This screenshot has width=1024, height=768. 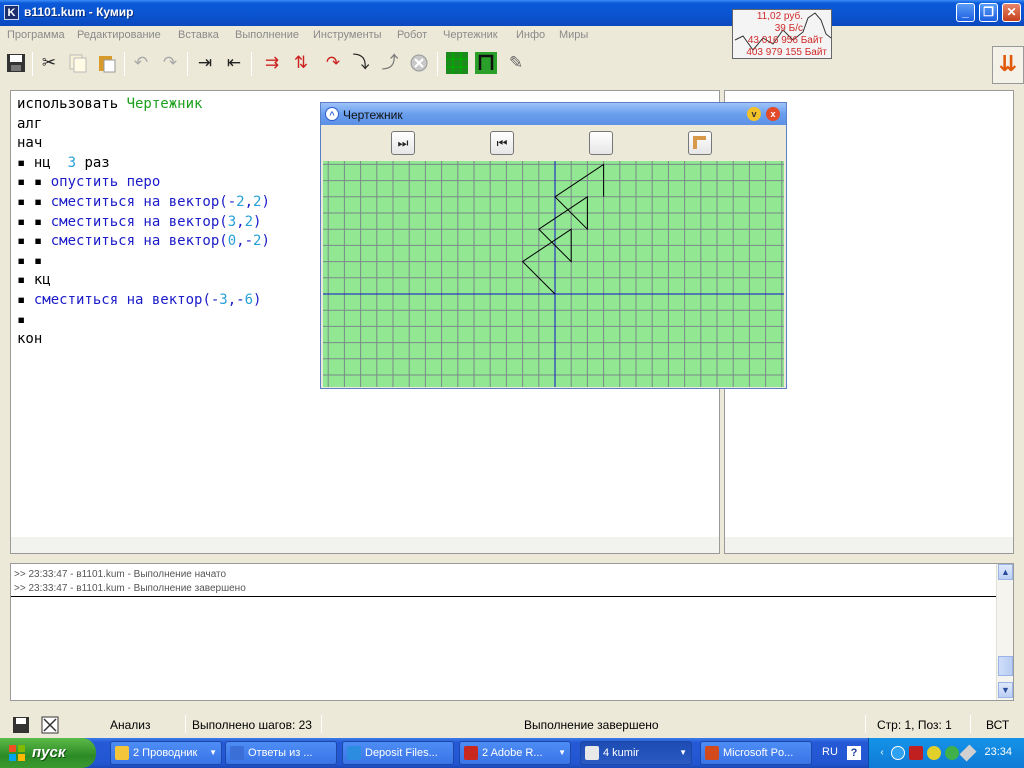 I want to click on kumir-app-icon: K, so click(x=11, y=12).